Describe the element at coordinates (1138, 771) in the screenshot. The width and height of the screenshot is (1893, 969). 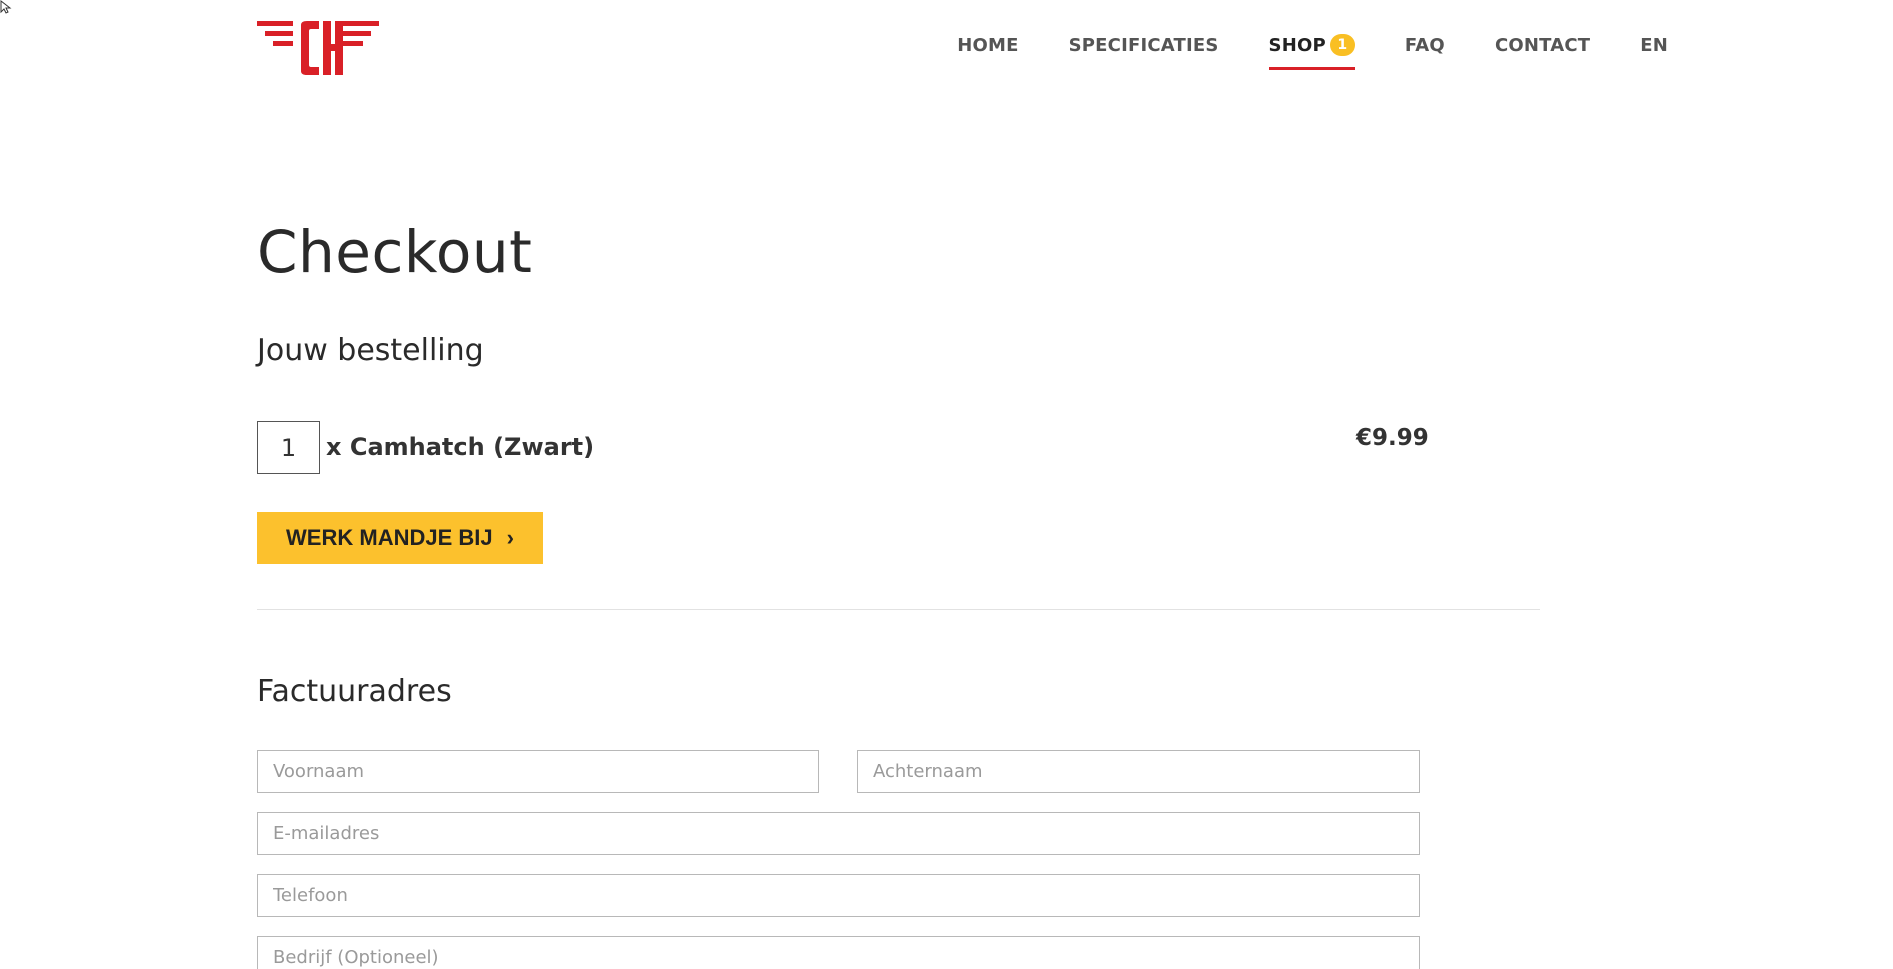
I see `last-name-field` at that location.